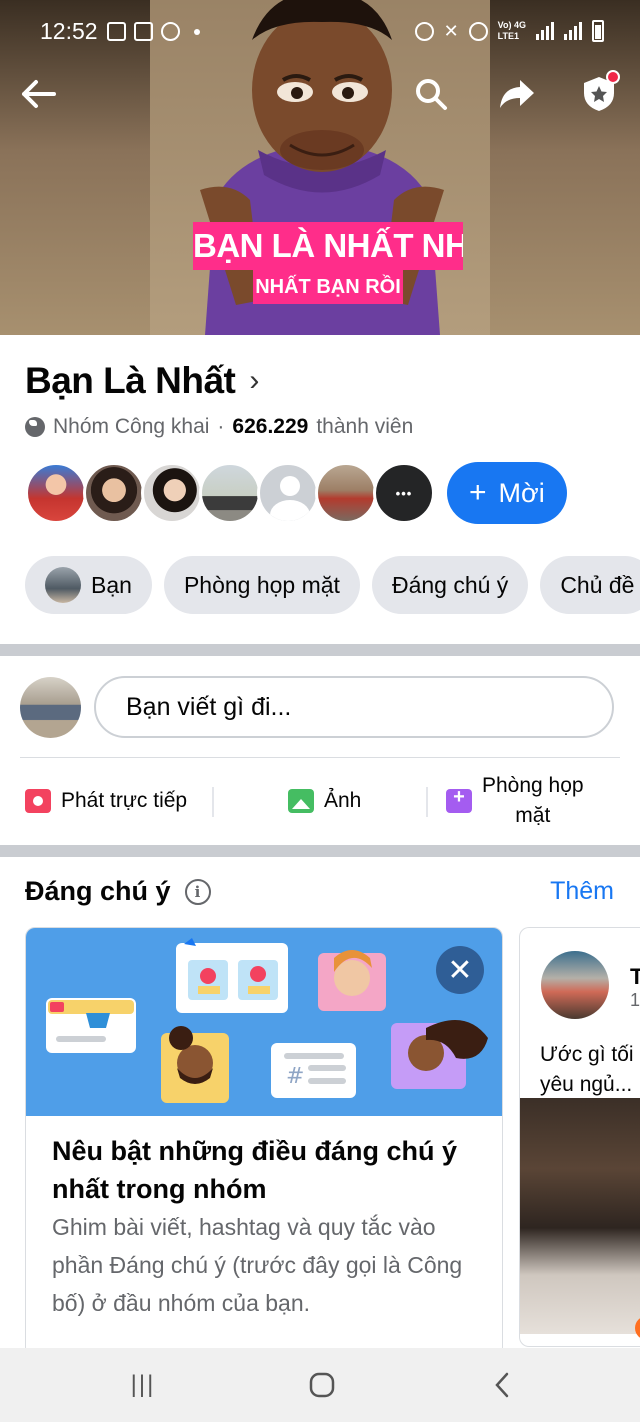 This screenshot has width=640, height=1422. Describe the element at coordinates (582, 891) in the screenshot. I see `see-more-link: Thêm` at that location.